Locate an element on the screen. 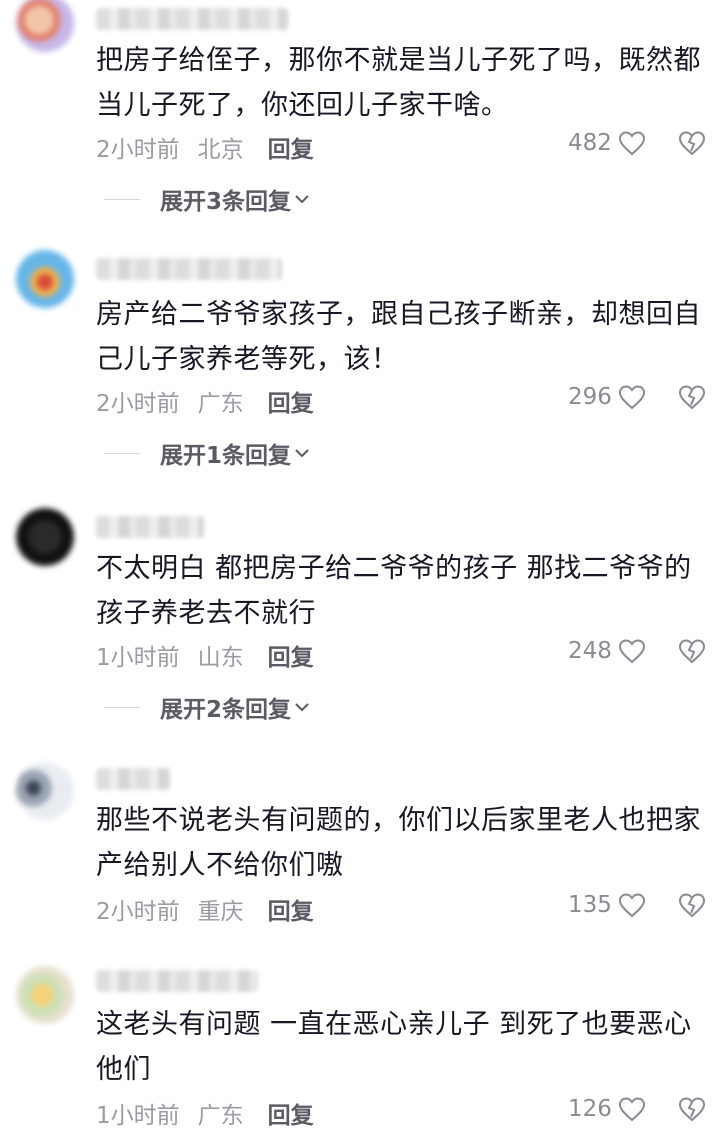  expand-replies-label: 展开1条回复 is located at coordinates (226, 456).